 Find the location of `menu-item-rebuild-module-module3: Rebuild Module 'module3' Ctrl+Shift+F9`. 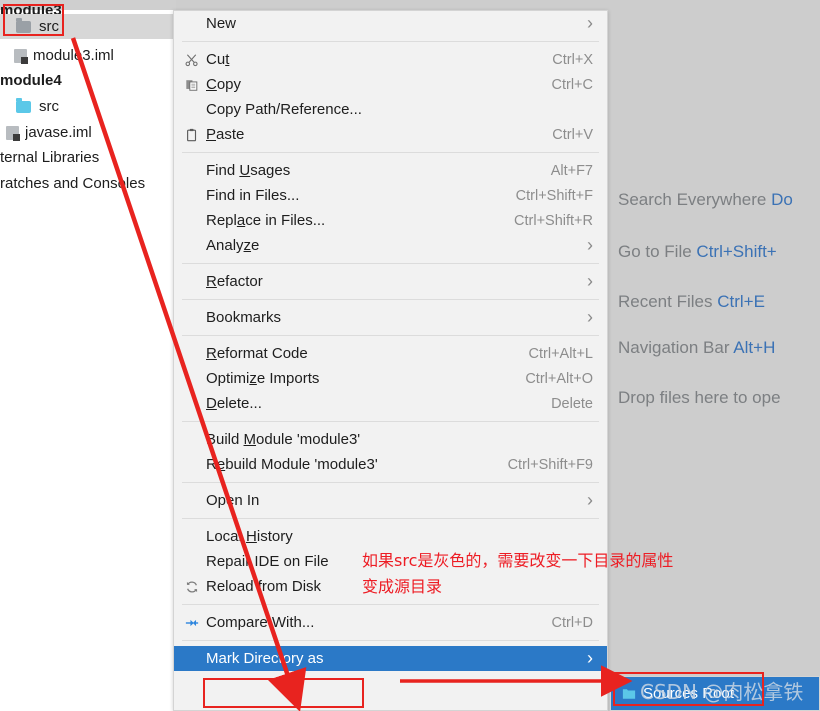

menu-item-rebuild-module-module3: Rebuild Module 'module3' Ctrl+Shift+F9 is located at coordinates (390, 464).